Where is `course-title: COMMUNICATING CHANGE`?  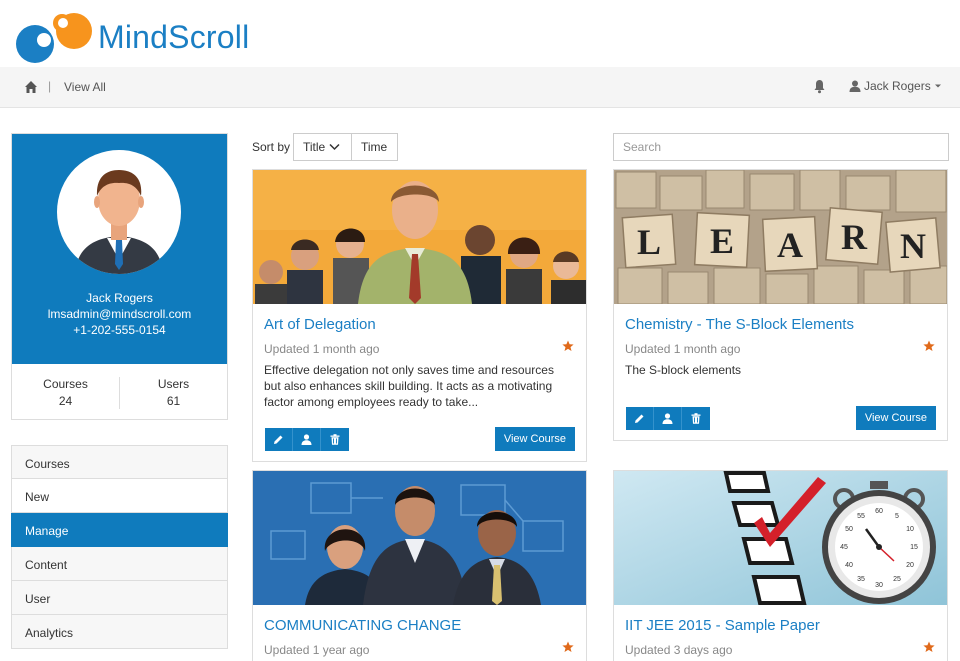 course-title: COMMUNICATING CHANGE is located at coordinates (362, 625).